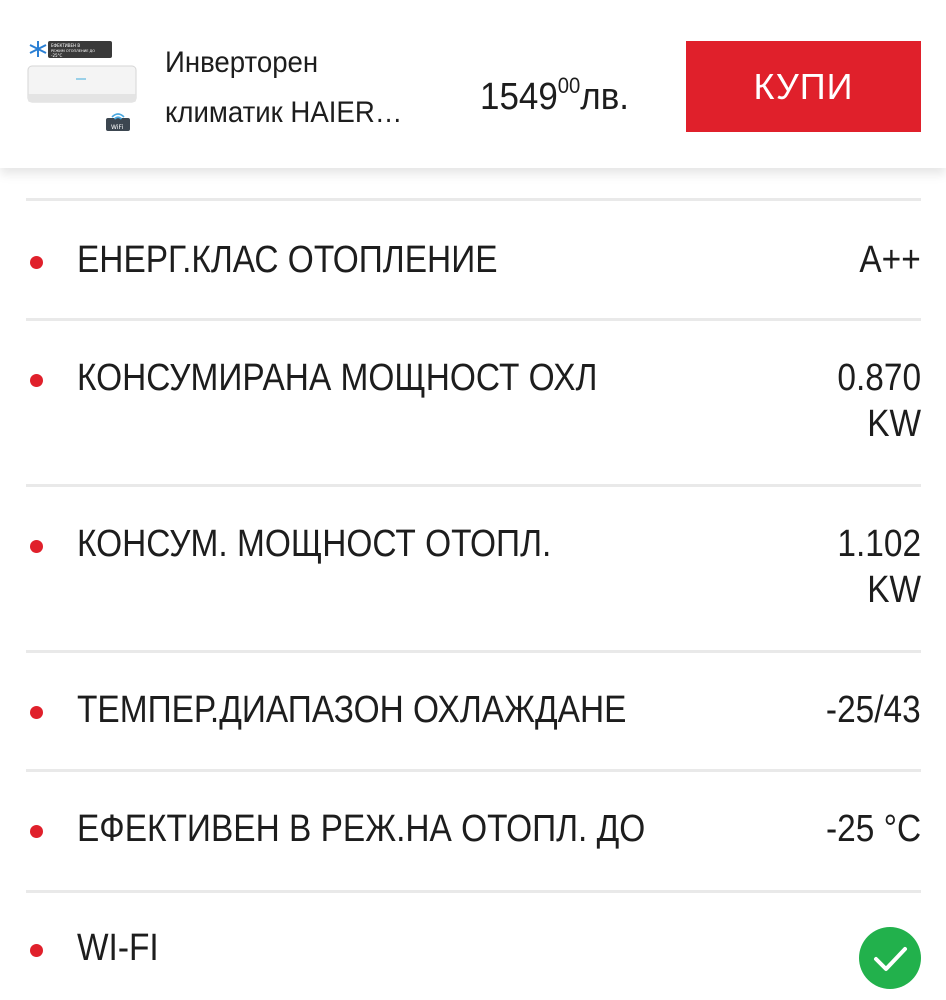 Image resolution: width=946 pixels, height=1000 pixels. I want to click on spec-row: ЕФЕКТИВЕН В РЕЖ.НА ОТОПЛ. ДО -25 °C, so click(473, 829).